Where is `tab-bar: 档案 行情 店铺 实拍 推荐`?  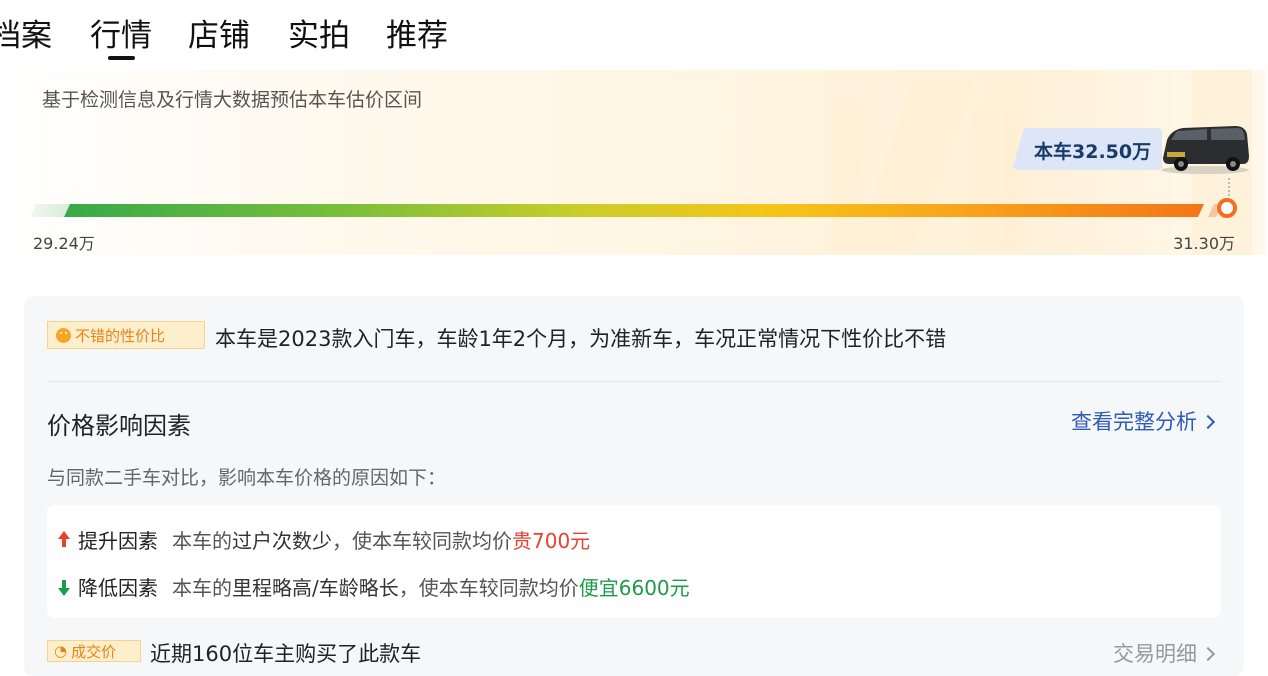 tab-bar: 档案 行情 店铺 实拍 推荐 is located at coordinates (634, 35).